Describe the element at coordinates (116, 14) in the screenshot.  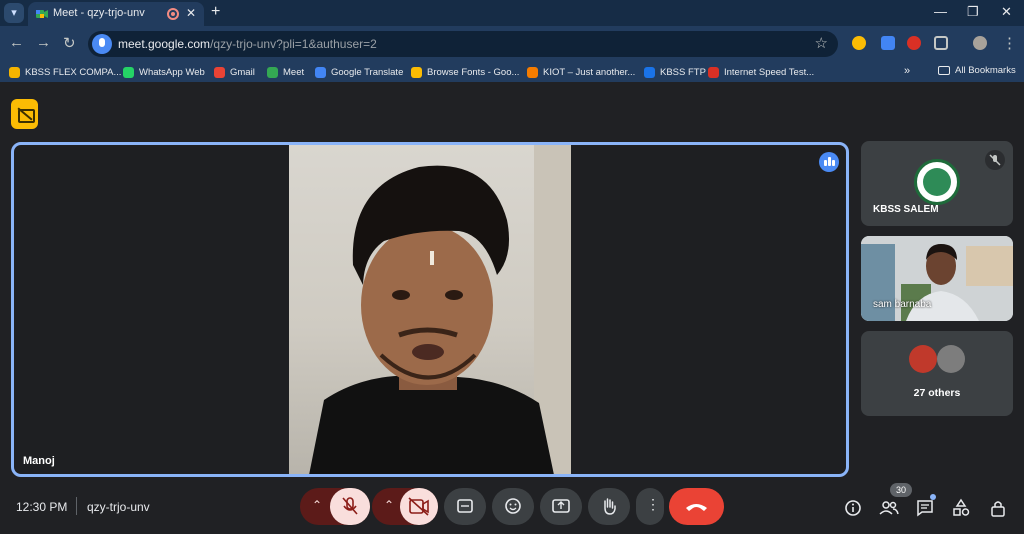
I see `browser-tab-meet: Meet - qzy-trjo-unv ✕` at that location.